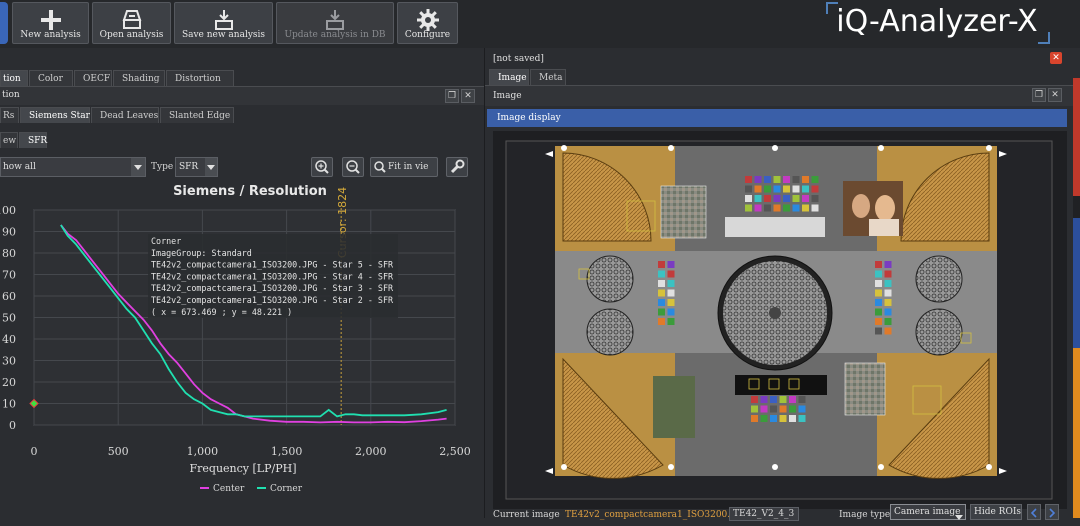 Image resolution: width=1080 pixels, height=526 pixels. What do you see at coordinates (50, 23) in the screenshot?
I see `new-analysis-button: New analysis` at bounding box center [50, 23].